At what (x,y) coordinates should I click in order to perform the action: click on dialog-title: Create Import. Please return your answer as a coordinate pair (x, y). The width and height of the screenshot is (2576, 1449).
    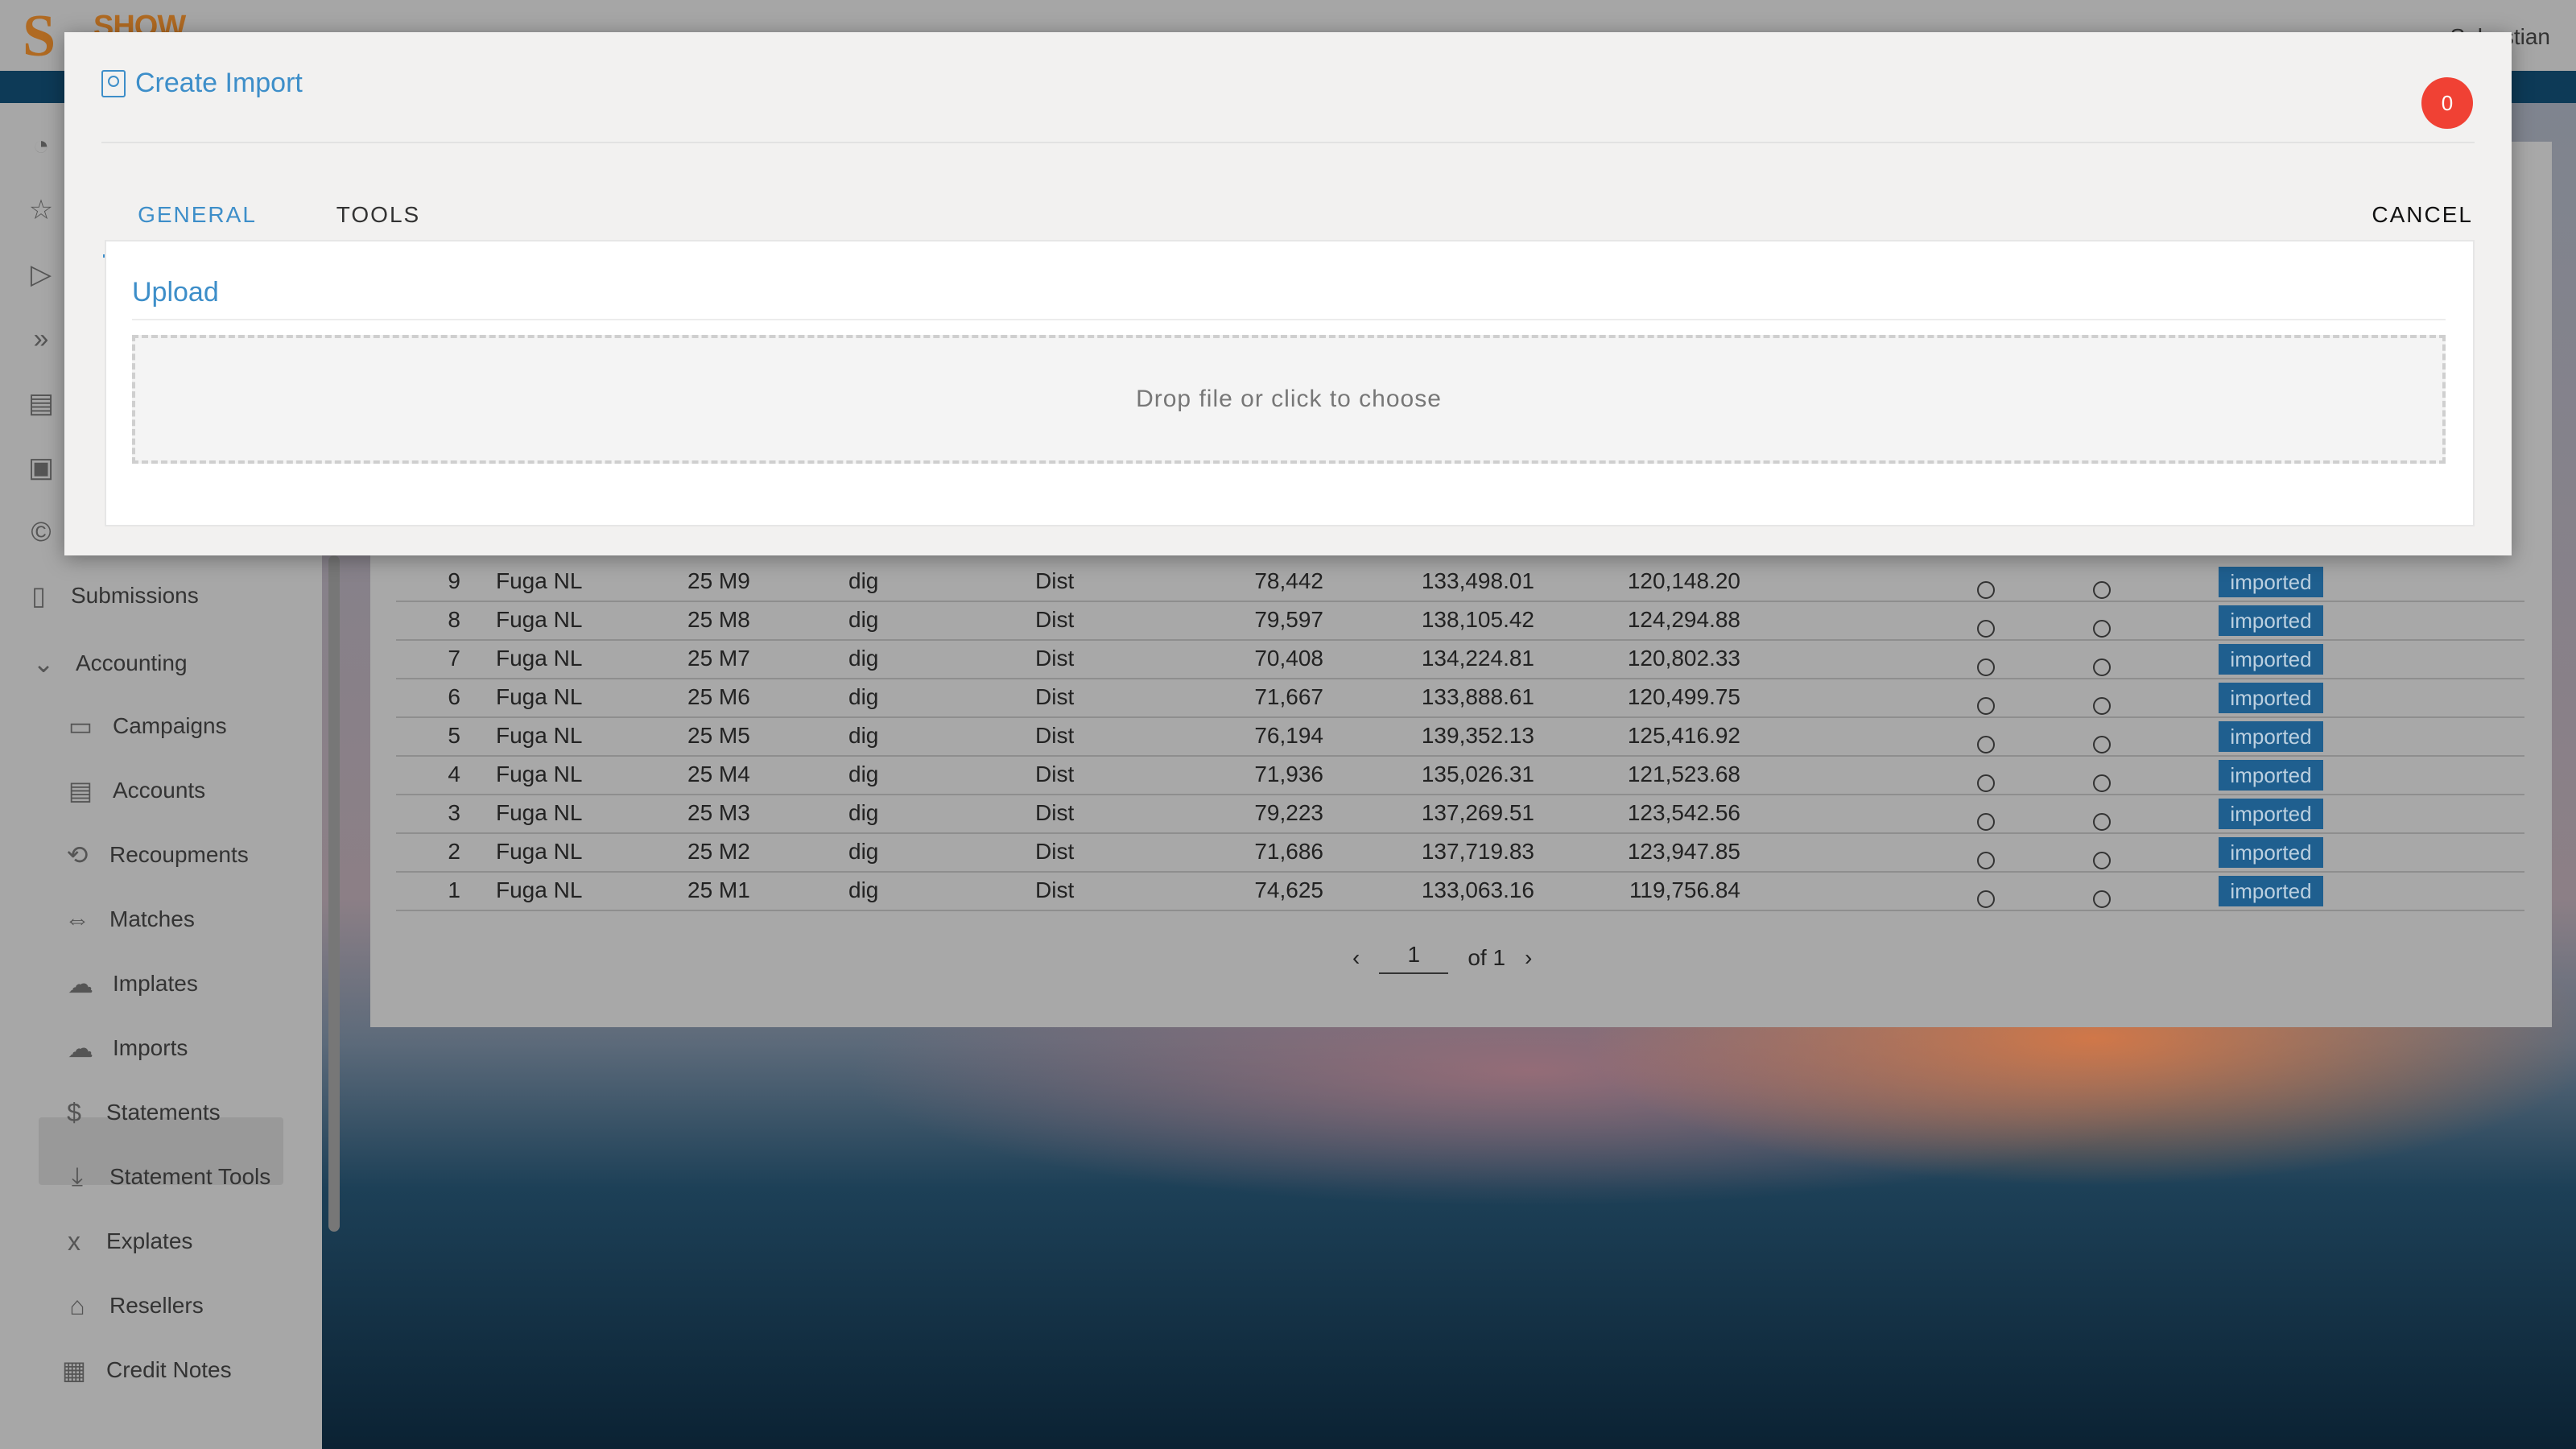
    Looking at the image, I should click on (202, 83).